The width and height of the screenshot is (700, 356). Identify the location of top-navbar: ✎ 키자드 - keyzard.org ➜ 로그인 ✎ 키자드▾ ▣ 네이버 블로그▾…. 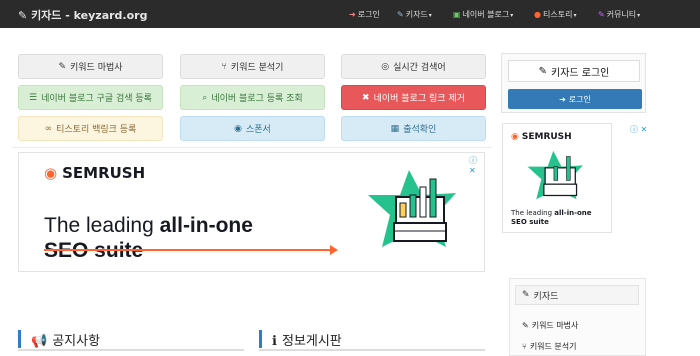
(350, 14).